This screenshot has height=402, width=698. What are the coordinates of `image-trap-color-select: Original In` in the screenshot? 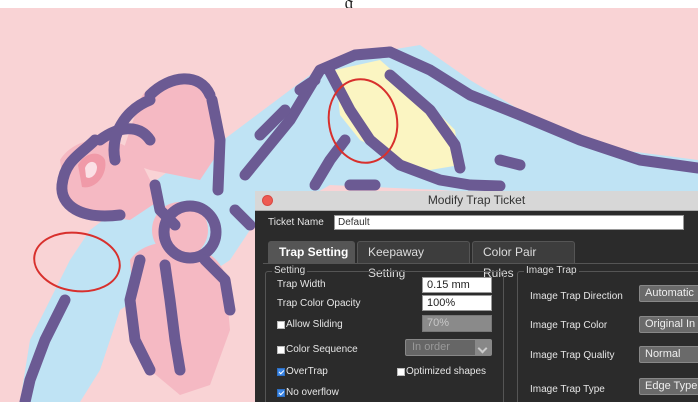 It's located at (668, 324).